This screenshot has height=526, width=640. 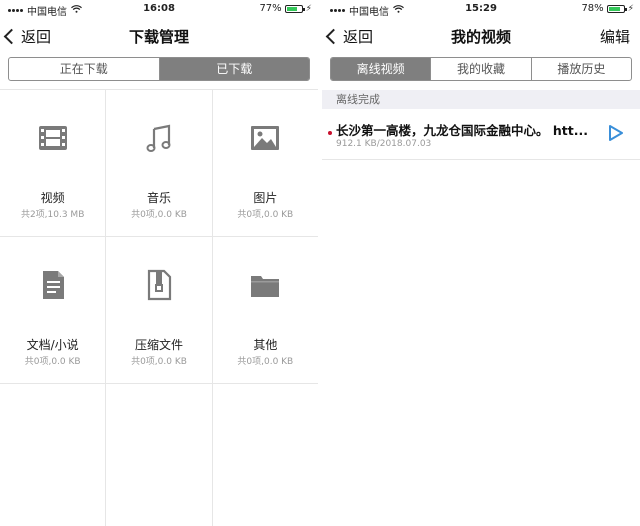 What do you see at coordinates (265, 286) in the screenshot?
I see `folder-icon` at bounding box center [265, 286].